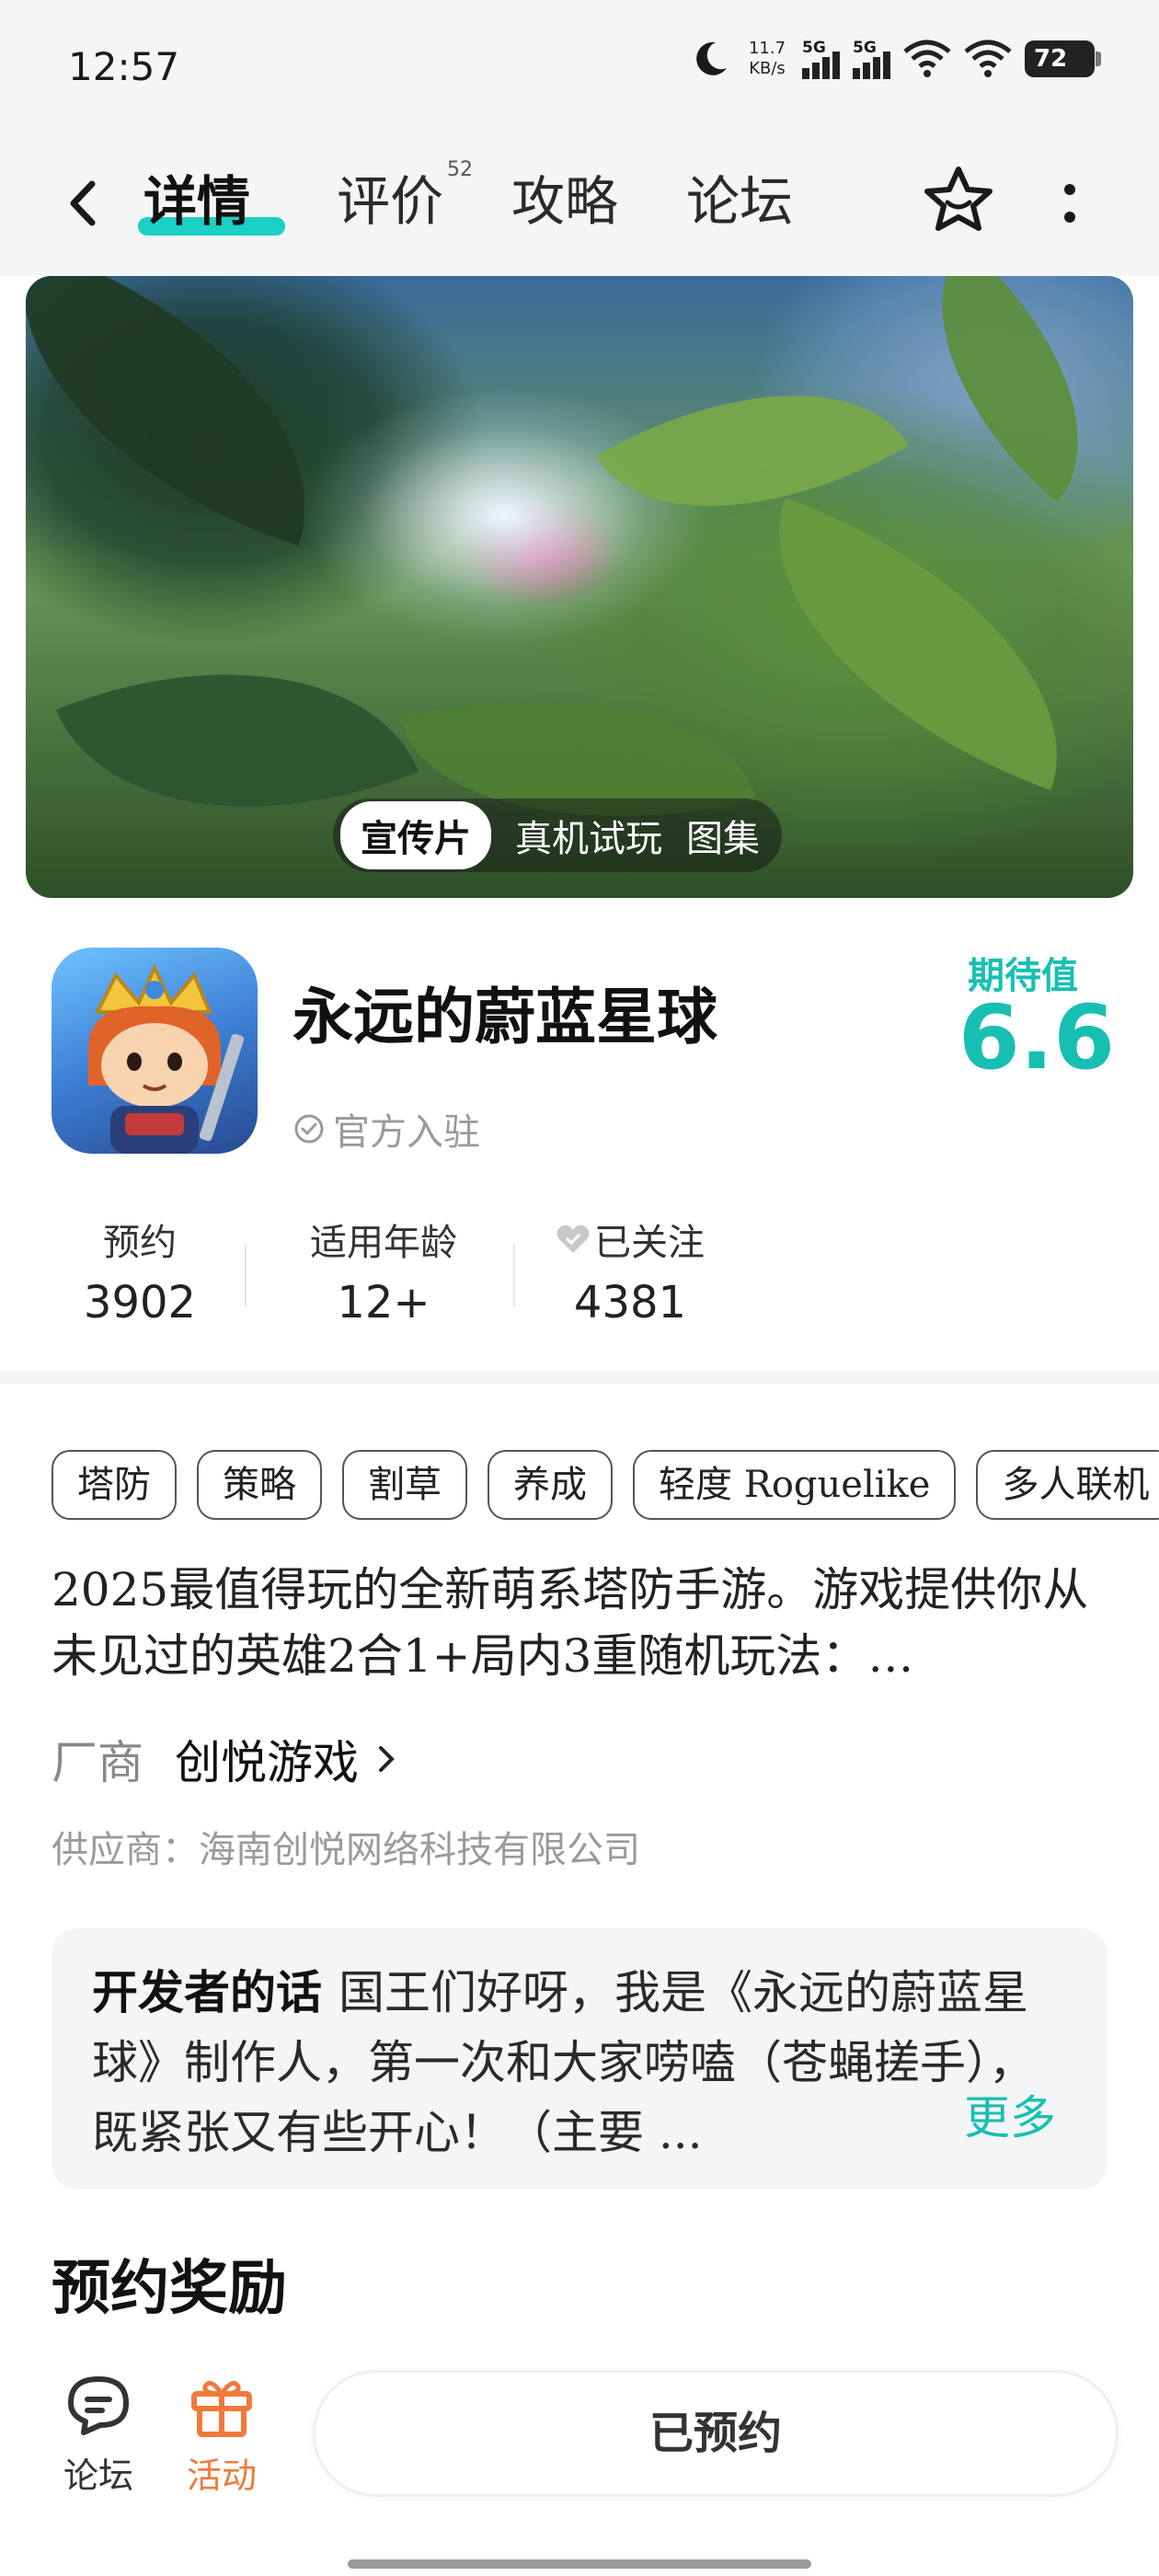 This screenshot has width=1159, height=2576. I want to click on vendor-link: 创悦游戏, so click(286, 1759).